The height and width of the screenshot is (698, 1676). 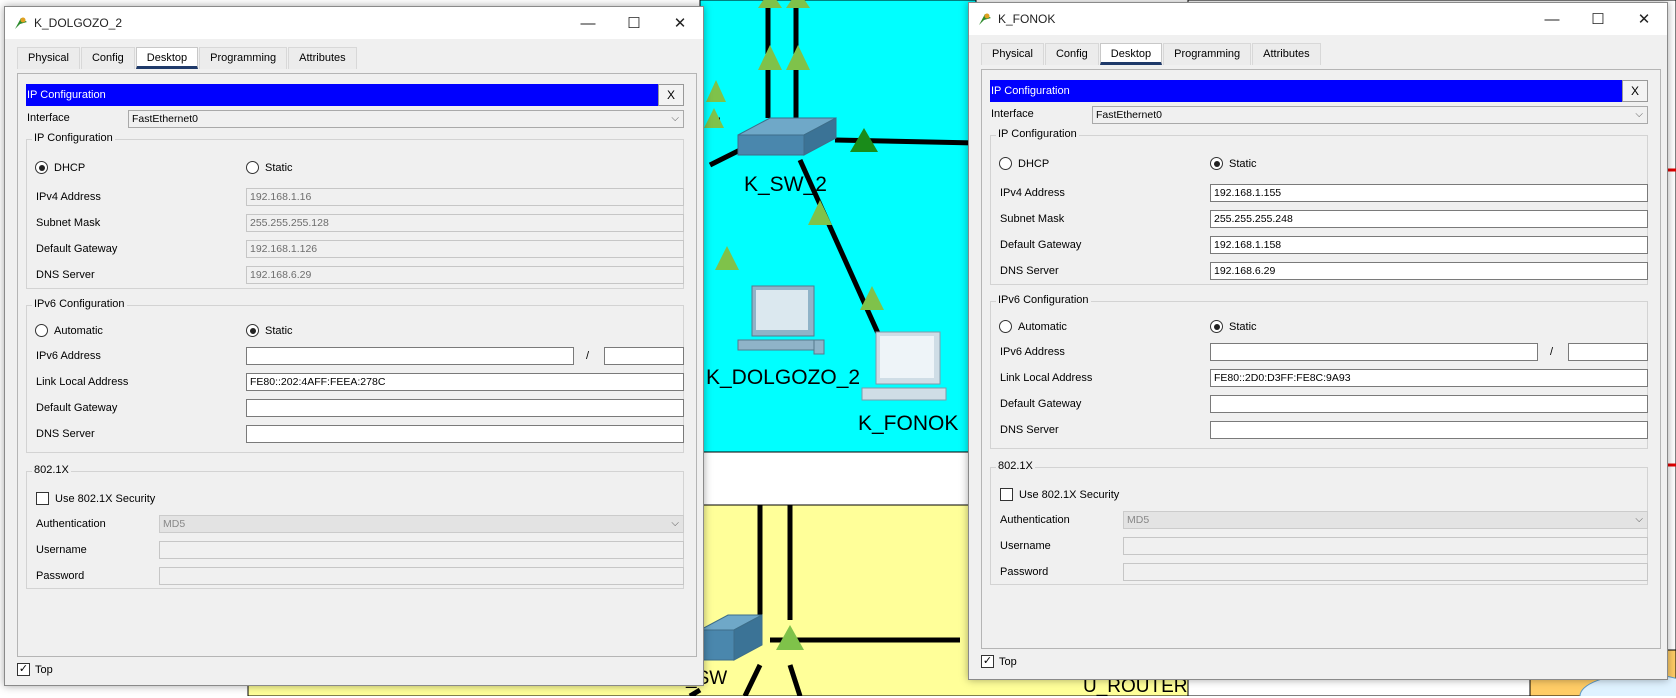 I want to click on link-local-address-field: FE80::202:4AFF:FEEA:278C, so click(x=465, y=382).